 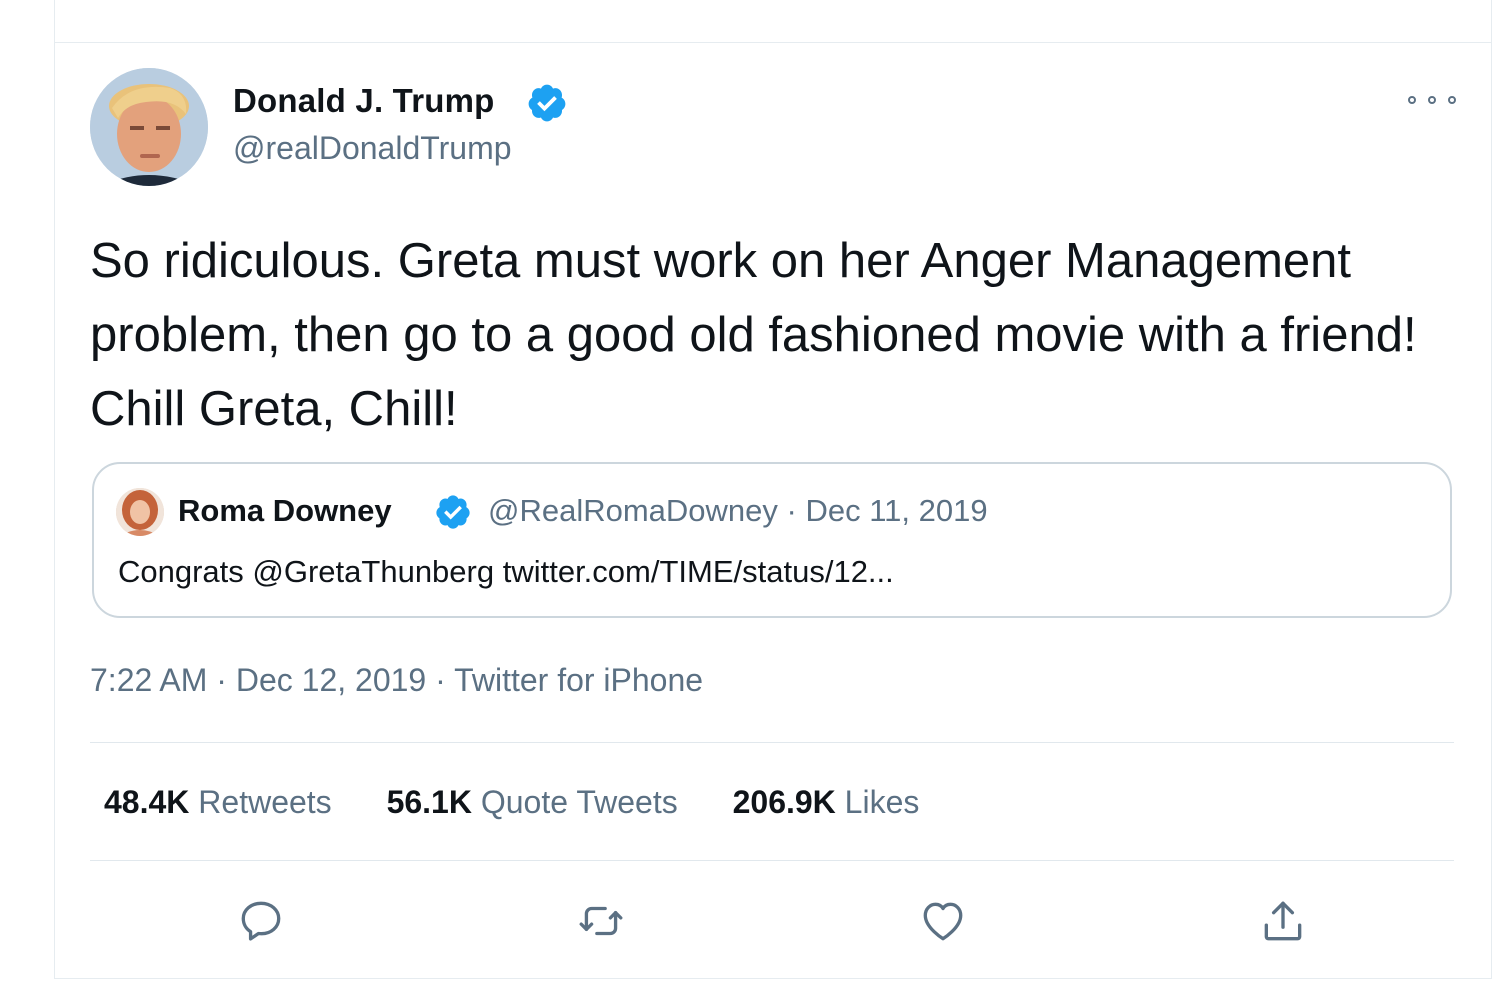 What do you see at coordinates (149, 127) in the screenshot?
I see `author-avatar` at bounding box center [149, 127].